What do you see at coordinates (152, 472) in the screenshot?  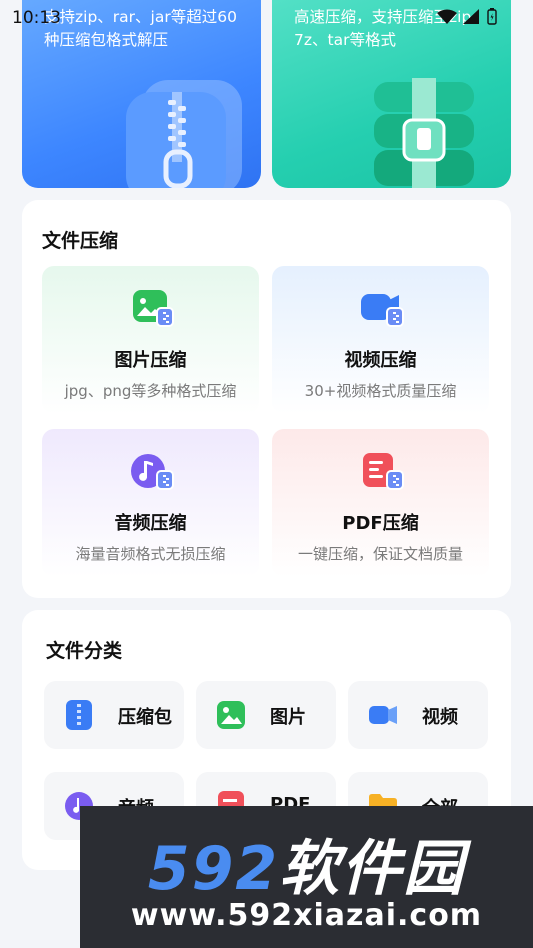 I see `audio-compress-icon` at bounding box center [152, 472].